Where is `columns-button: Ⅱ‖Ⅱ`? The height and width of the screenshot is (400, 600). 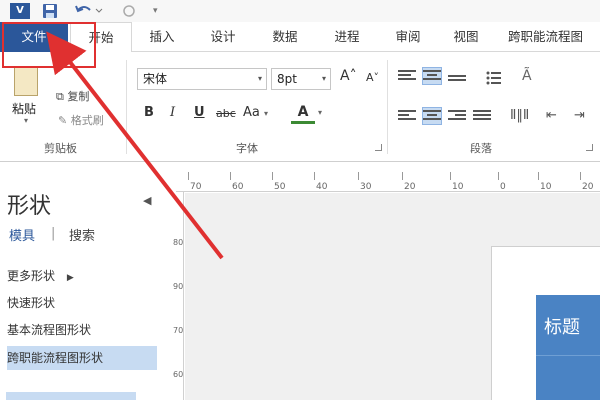 columns-button: Ⅱ‖Ⅱ is located at coordinates (519, 115).